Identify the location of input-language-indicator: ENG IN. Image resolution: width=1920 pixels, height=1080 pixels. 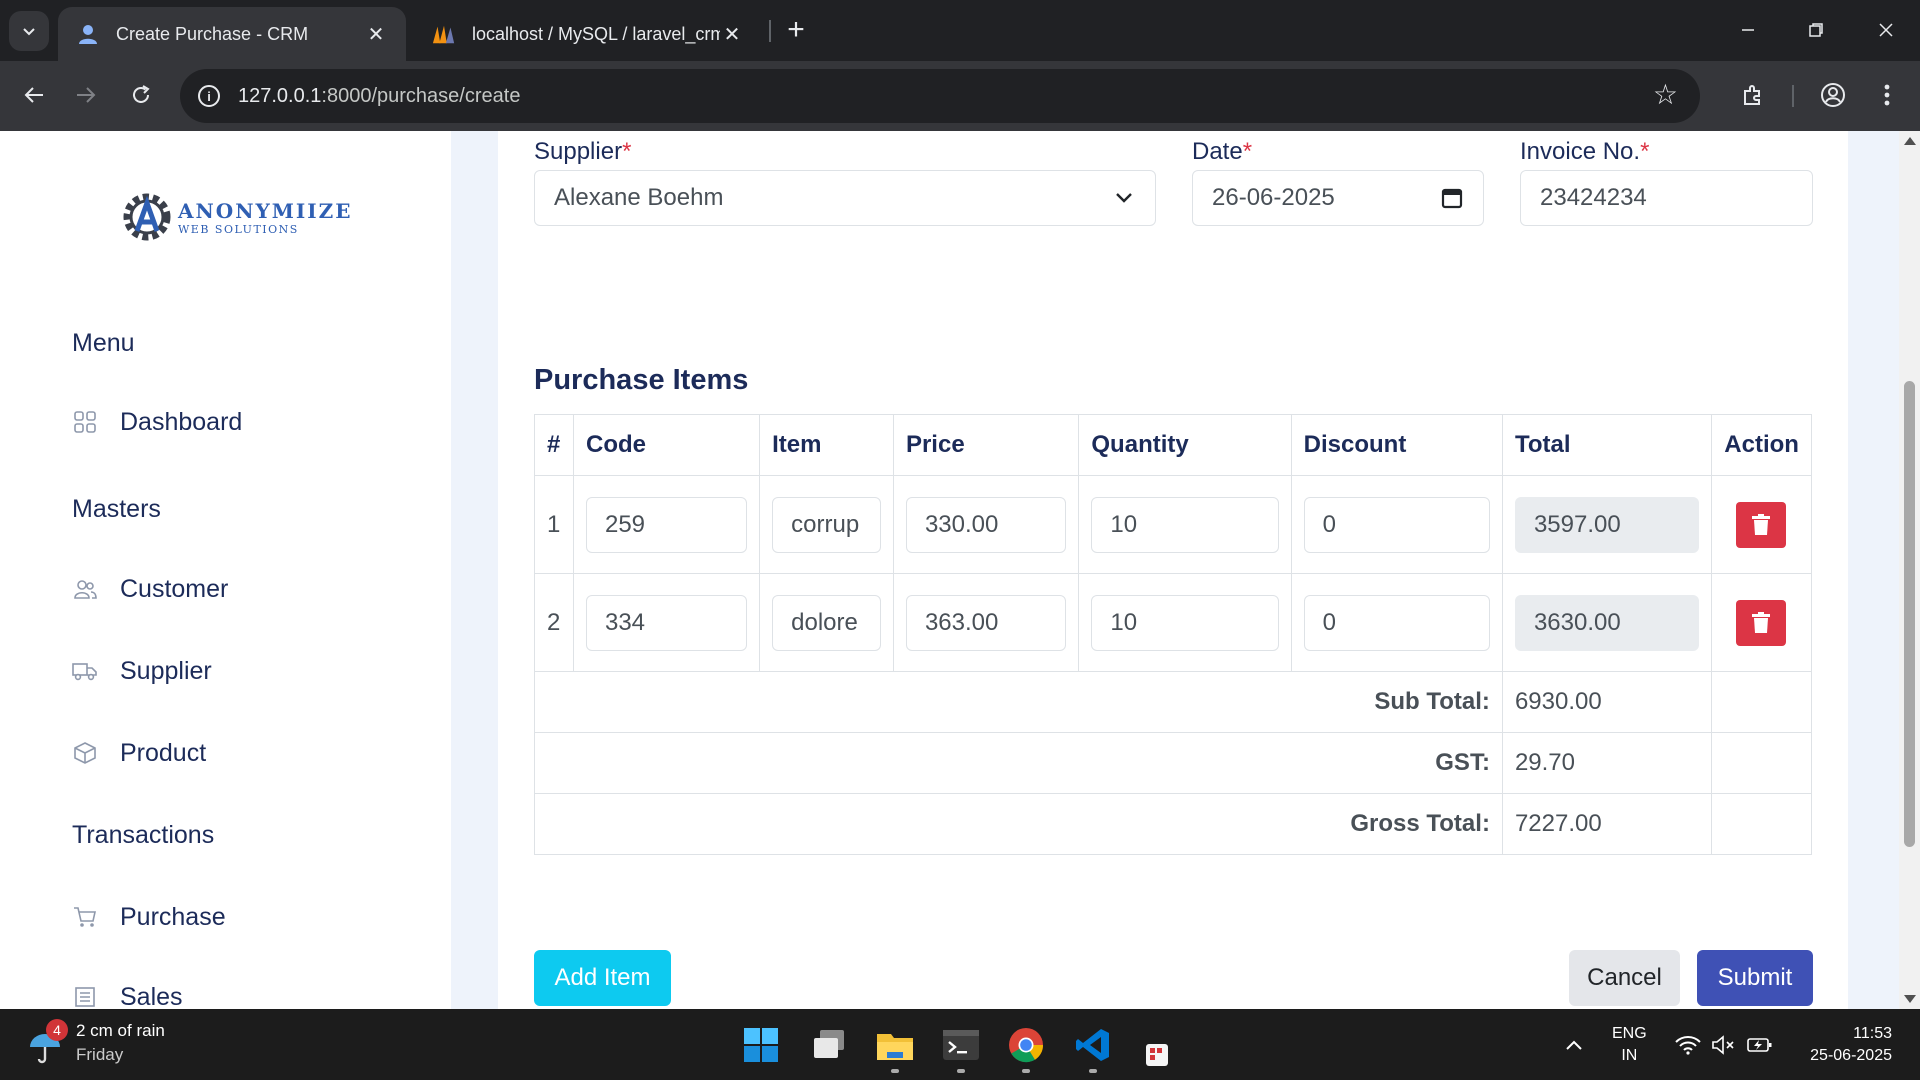
(1629, 1045).